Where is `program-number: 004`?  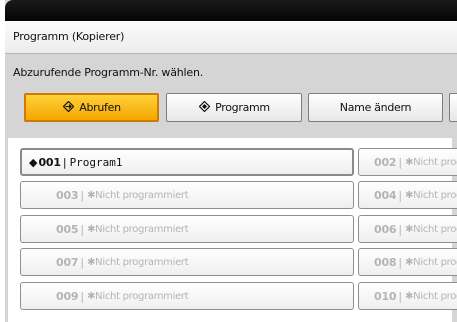
program-number: 004 is located at coordinates (385, 195).